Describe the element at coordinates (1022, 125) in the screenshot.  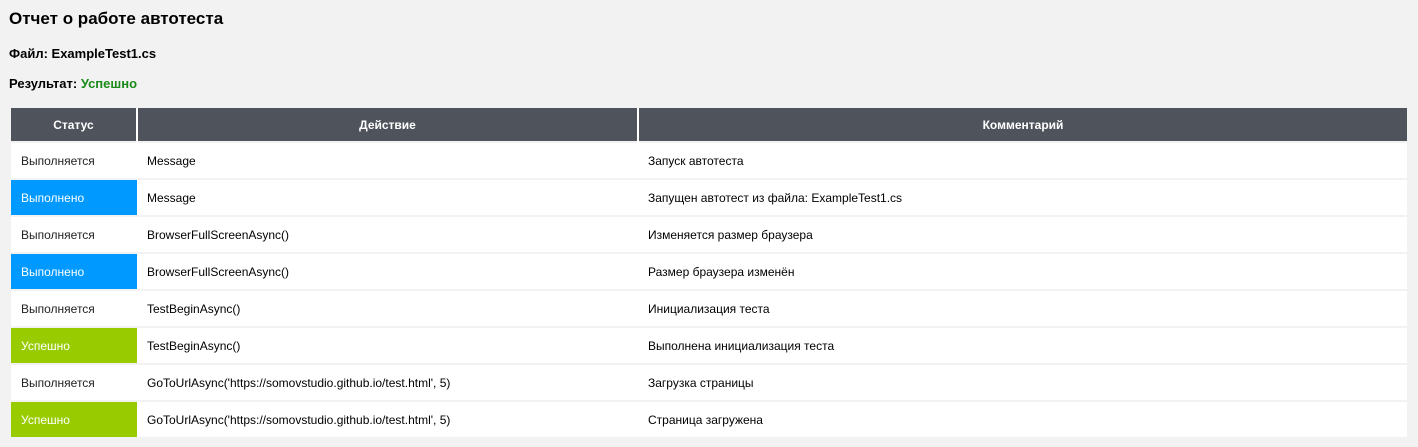
I see `header-comment: Комментарий` at that location.